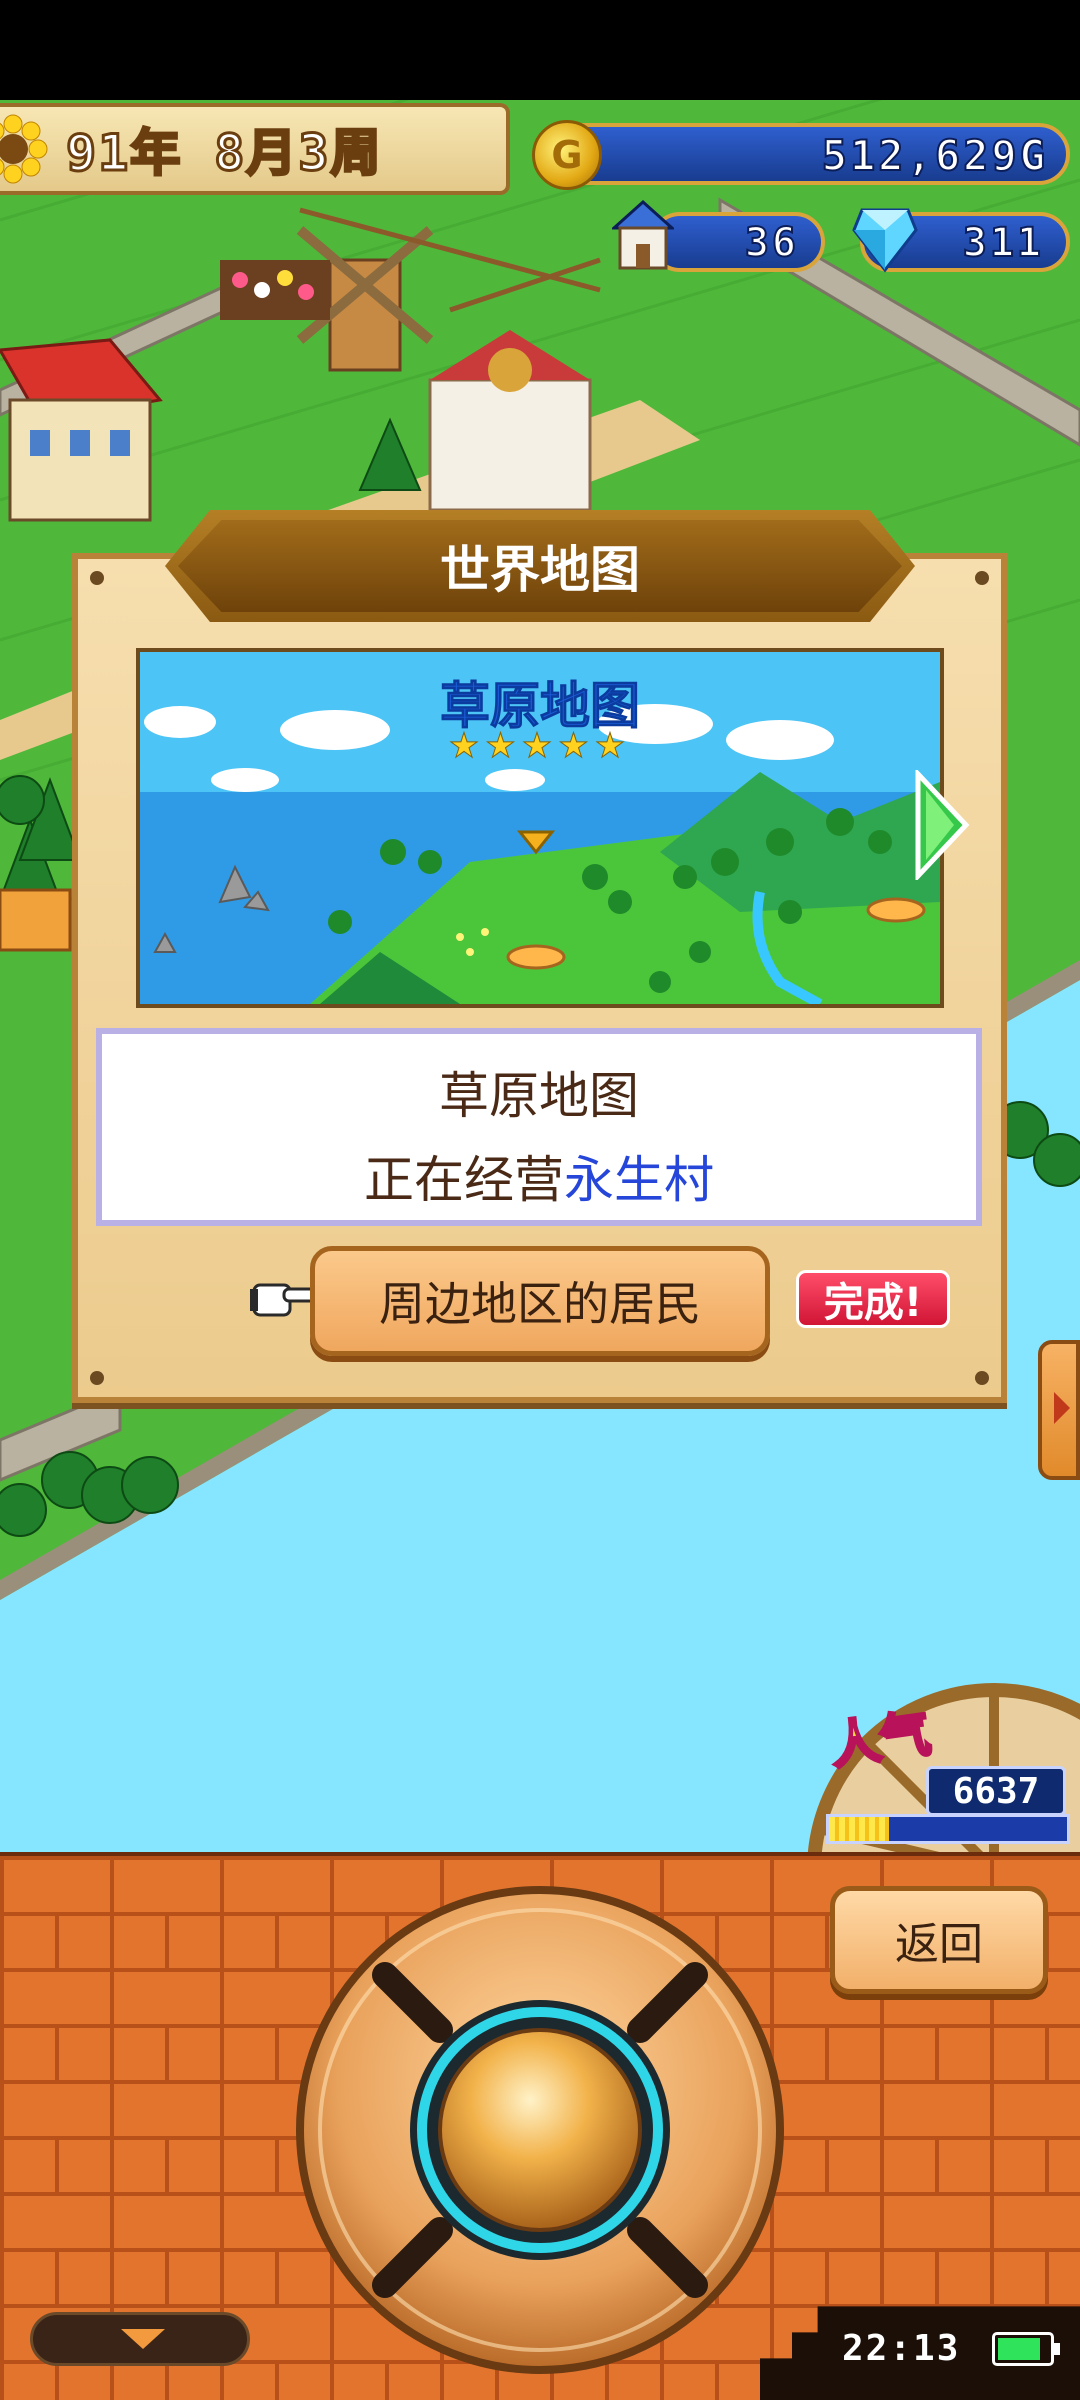  Describe the element at coordinates (948, 1829) in the screenshot. I see `popularity-bar` at that location.